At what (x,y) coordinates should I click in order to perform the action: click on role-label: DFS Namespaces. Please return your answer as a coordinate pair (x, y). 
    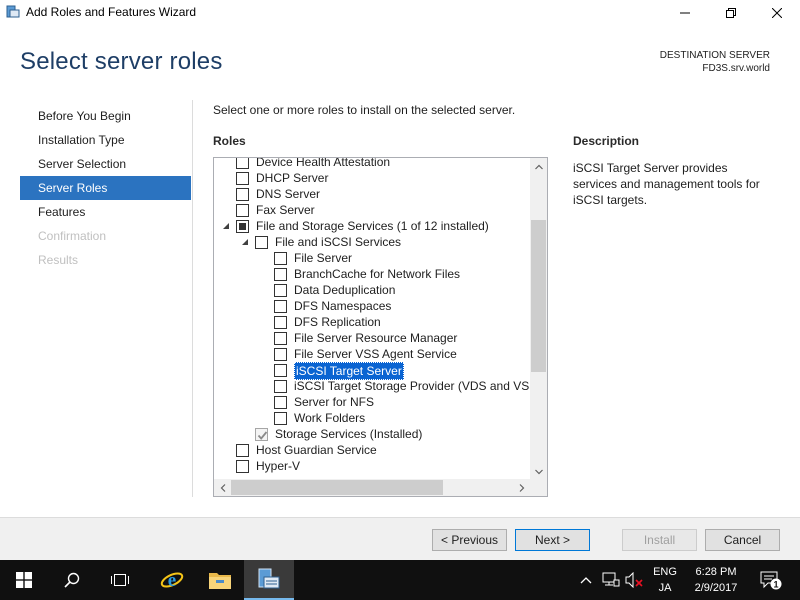
    Looking at the image, I should click on (343, 306).